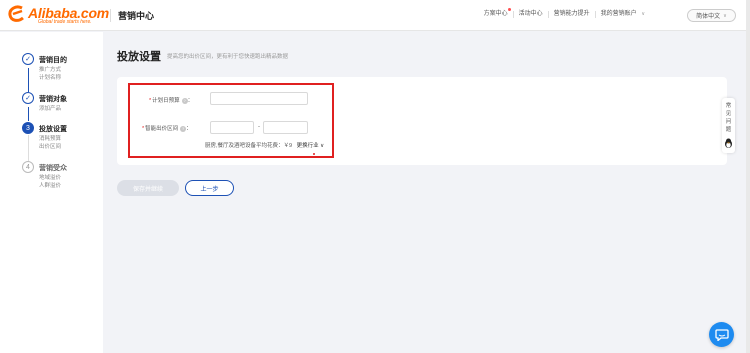 The width and height of the screenshot is (750, 353). What do you see at coordinates (16, 13) in the screenshot?
I see `alibaba-e-icon` at bounding box center [16, 13].